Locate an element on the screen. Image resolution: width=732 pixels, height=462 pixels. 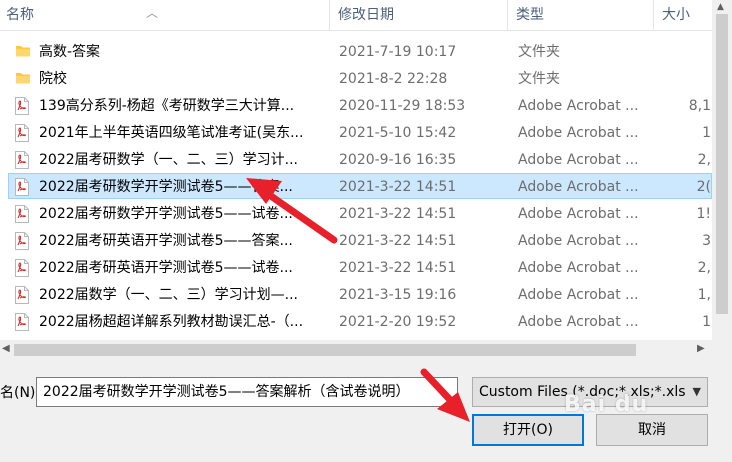
file-row: 高数-答案 2021-7-19 10:17 文件夹 is located at coordinates (360, 51).